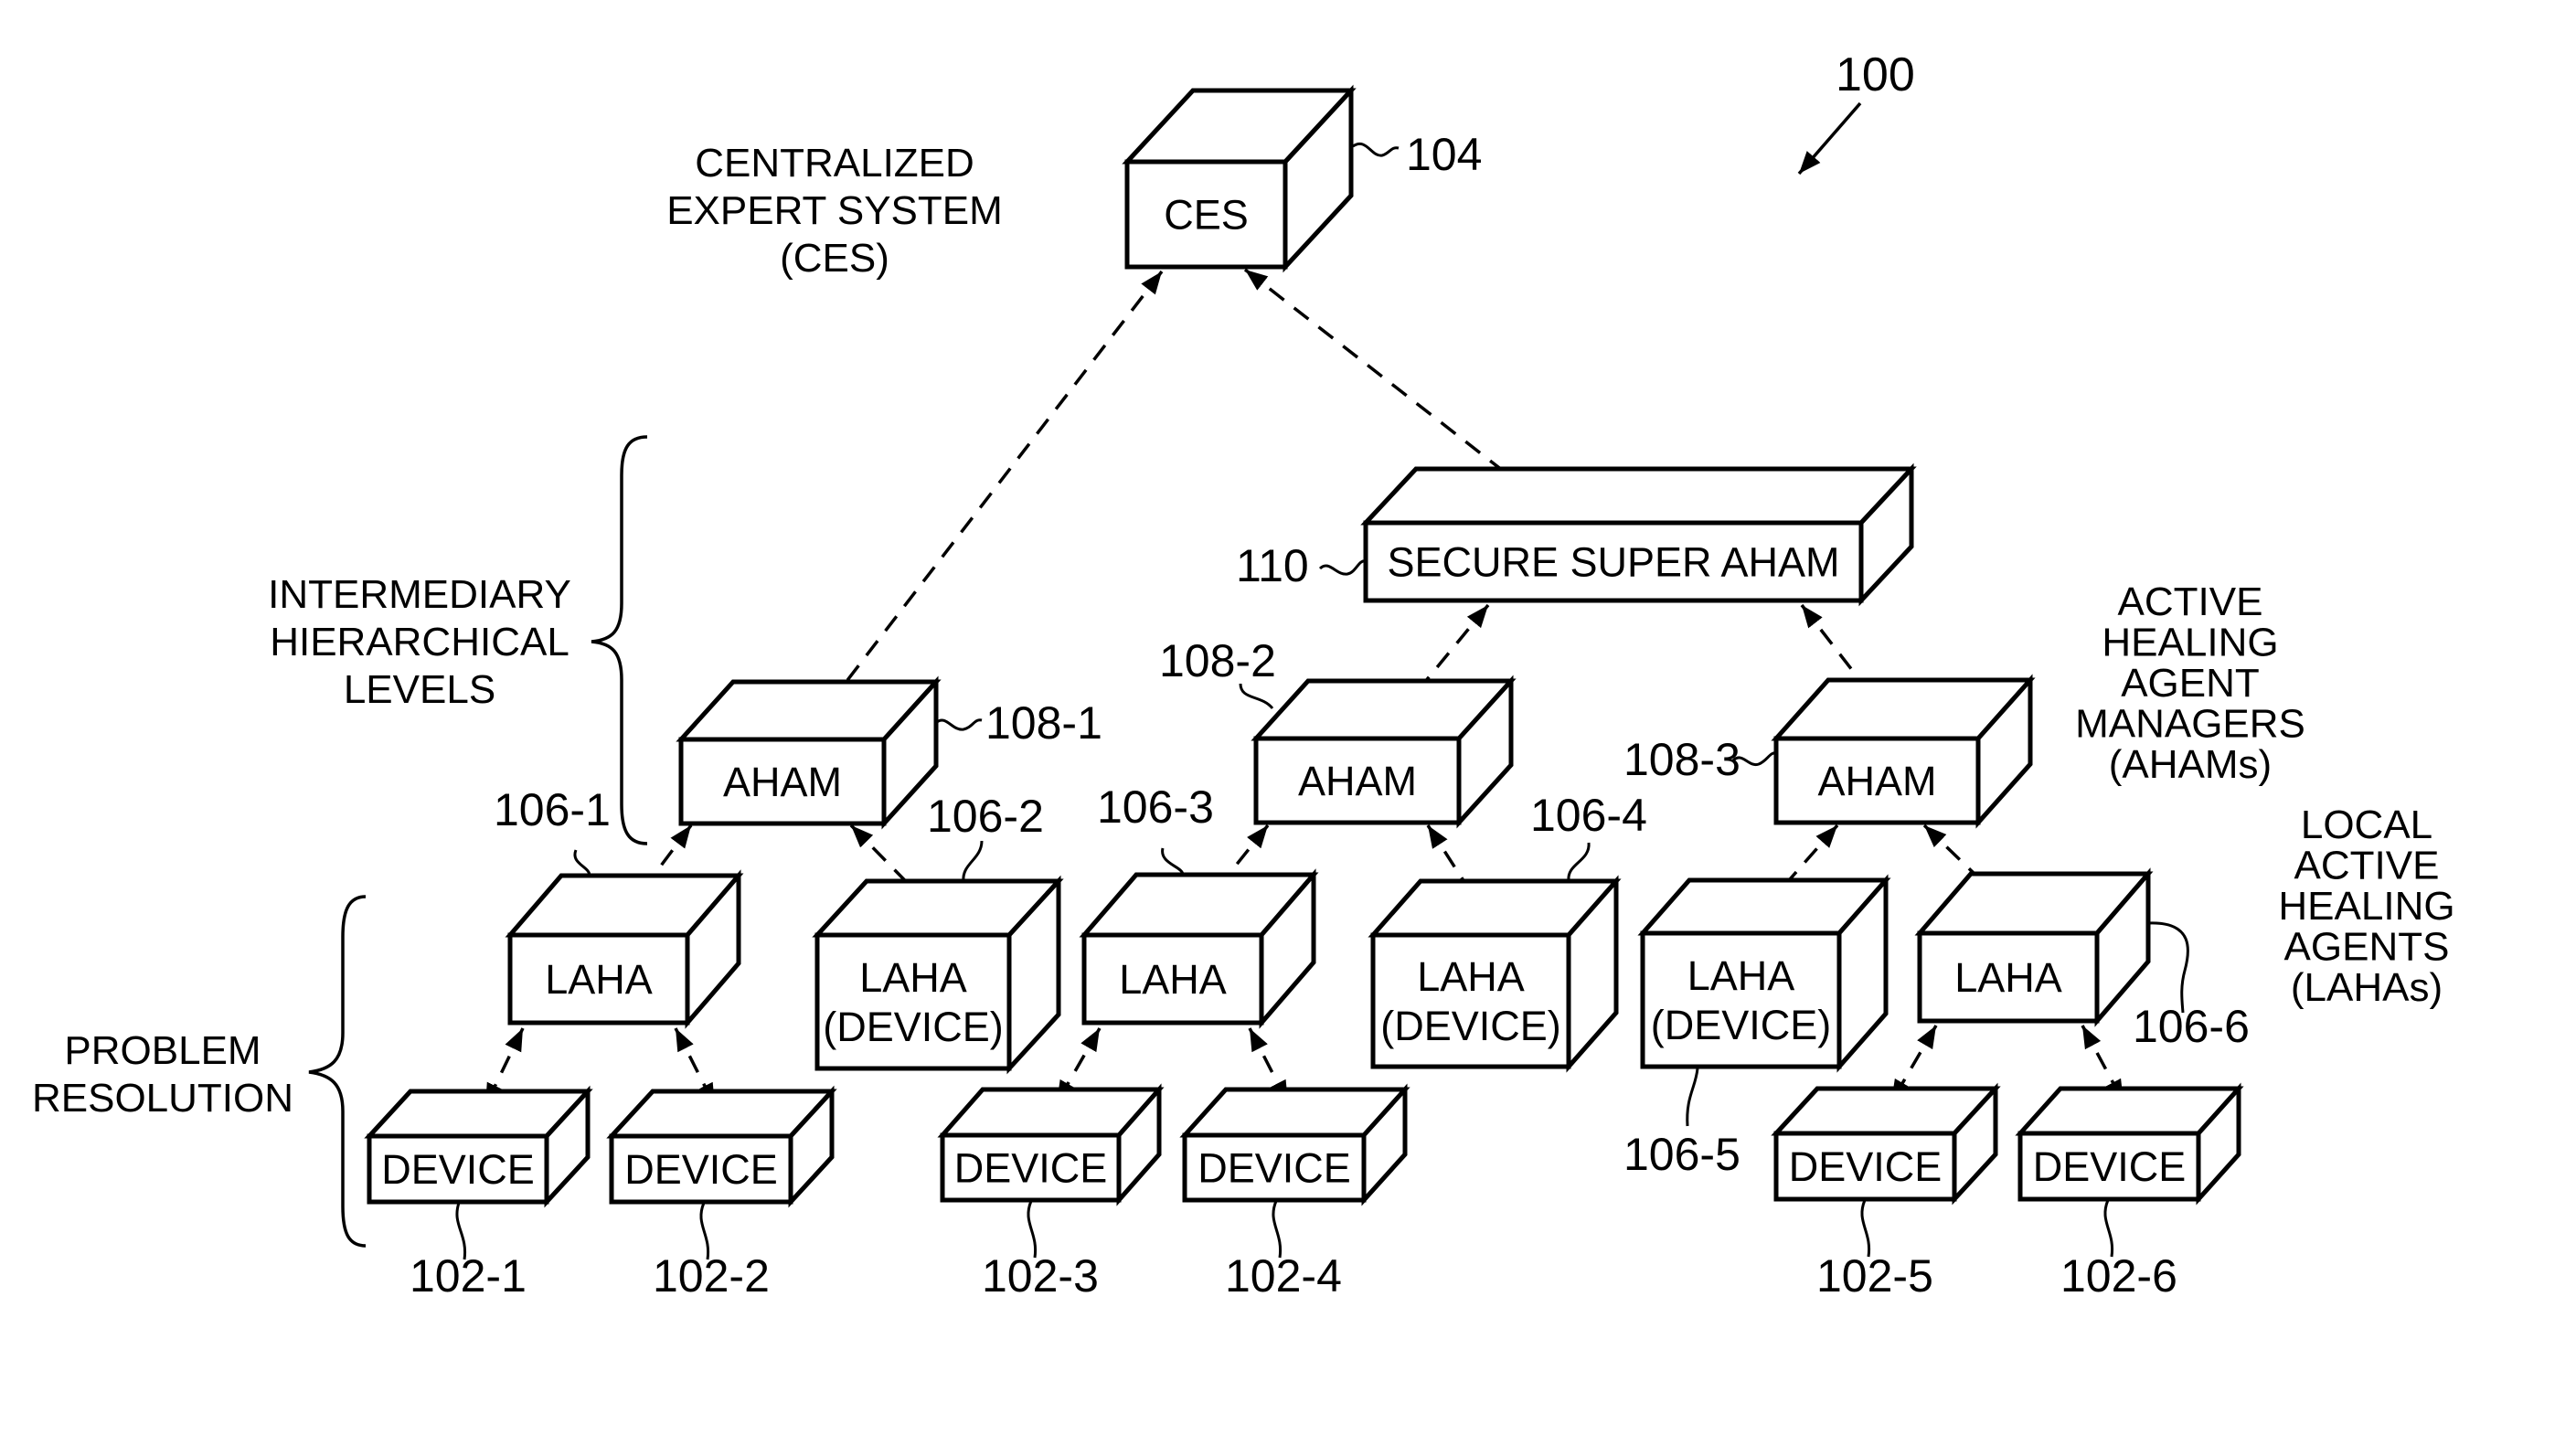  Describe the element at coordinates (834, 258) in the screenshot. I see `annotation-line: (CES)` at that location.